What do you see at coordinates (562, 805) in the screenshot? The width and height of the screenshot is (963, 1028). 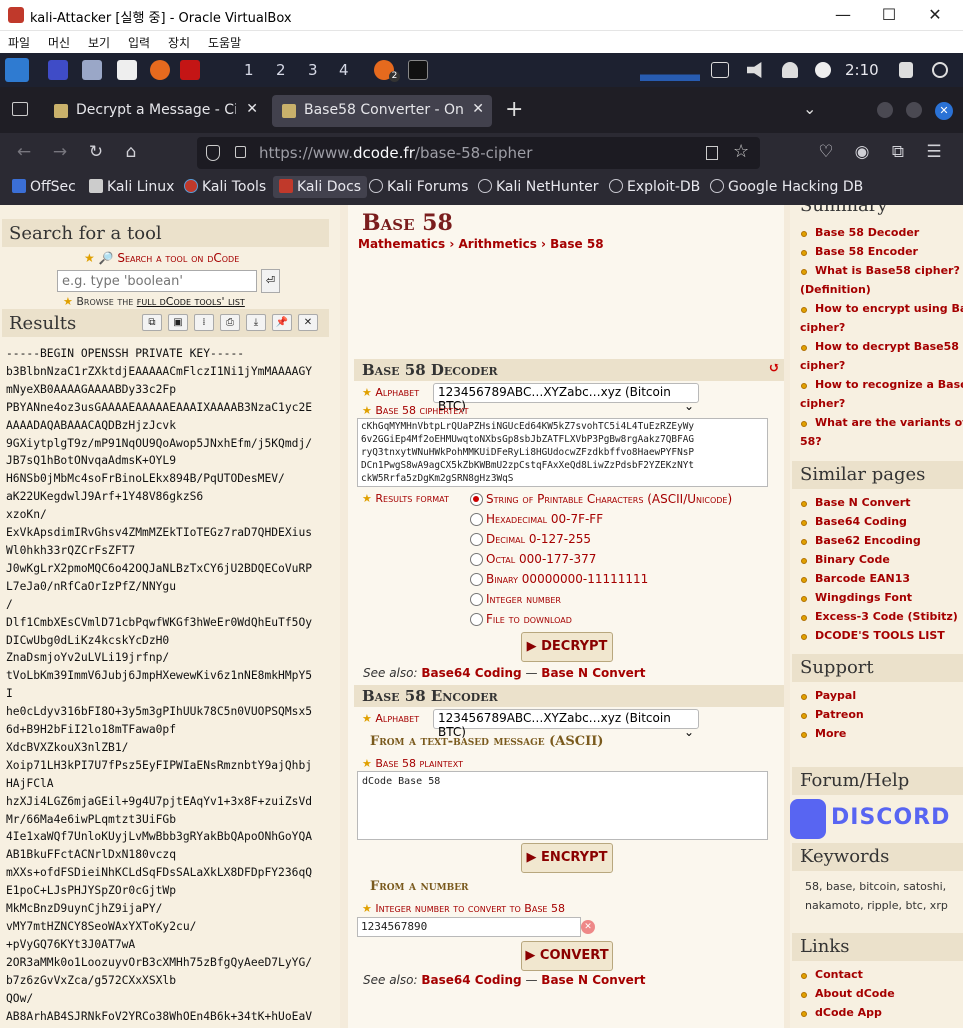 I see `plaintext-input: dCode Base 58` at bounding box center [562, 805].